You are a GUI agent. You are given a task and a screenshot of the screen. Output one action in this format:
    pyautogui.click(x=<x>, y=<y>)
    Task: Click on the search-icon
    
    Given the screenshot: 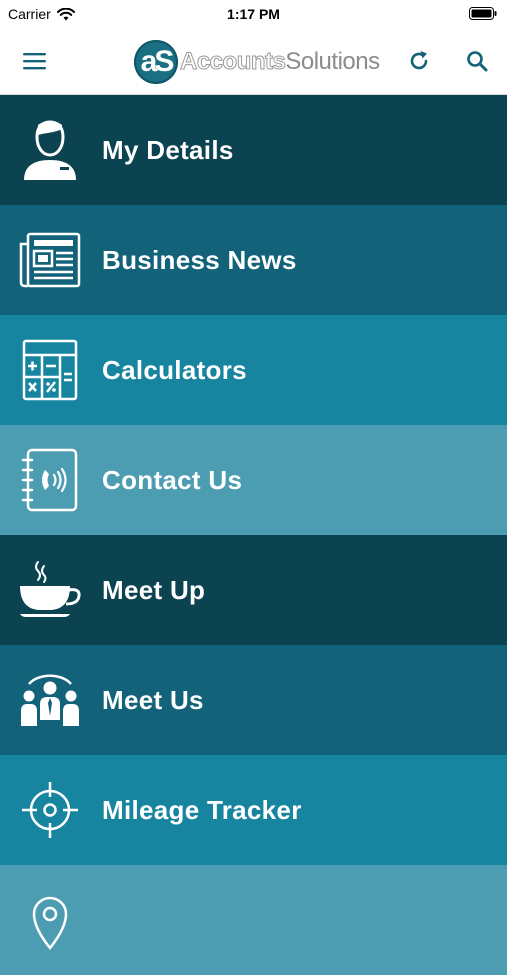 What is the action you would take?
    pyautogui.click(x=477, y=61)
    